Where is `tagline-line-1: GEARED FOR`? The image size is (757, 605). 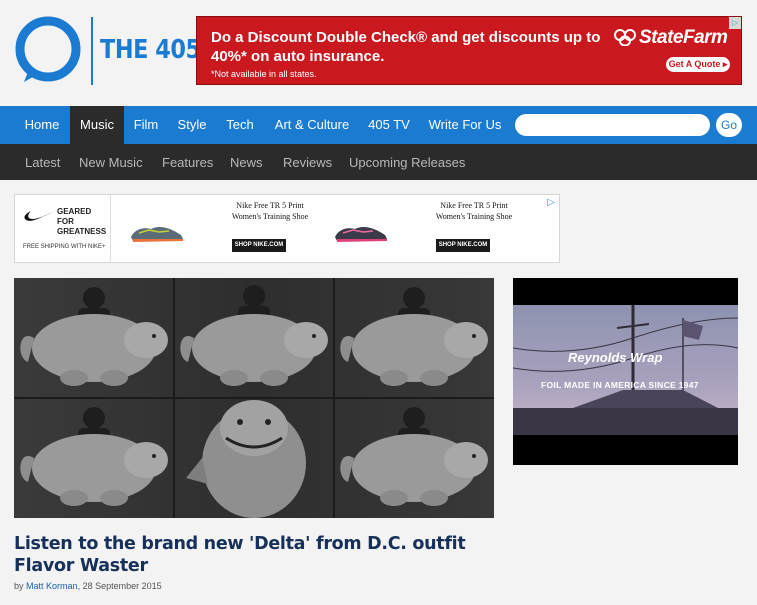 tagline-line-1: GEARED FOR is located at coordinates (74, 216).